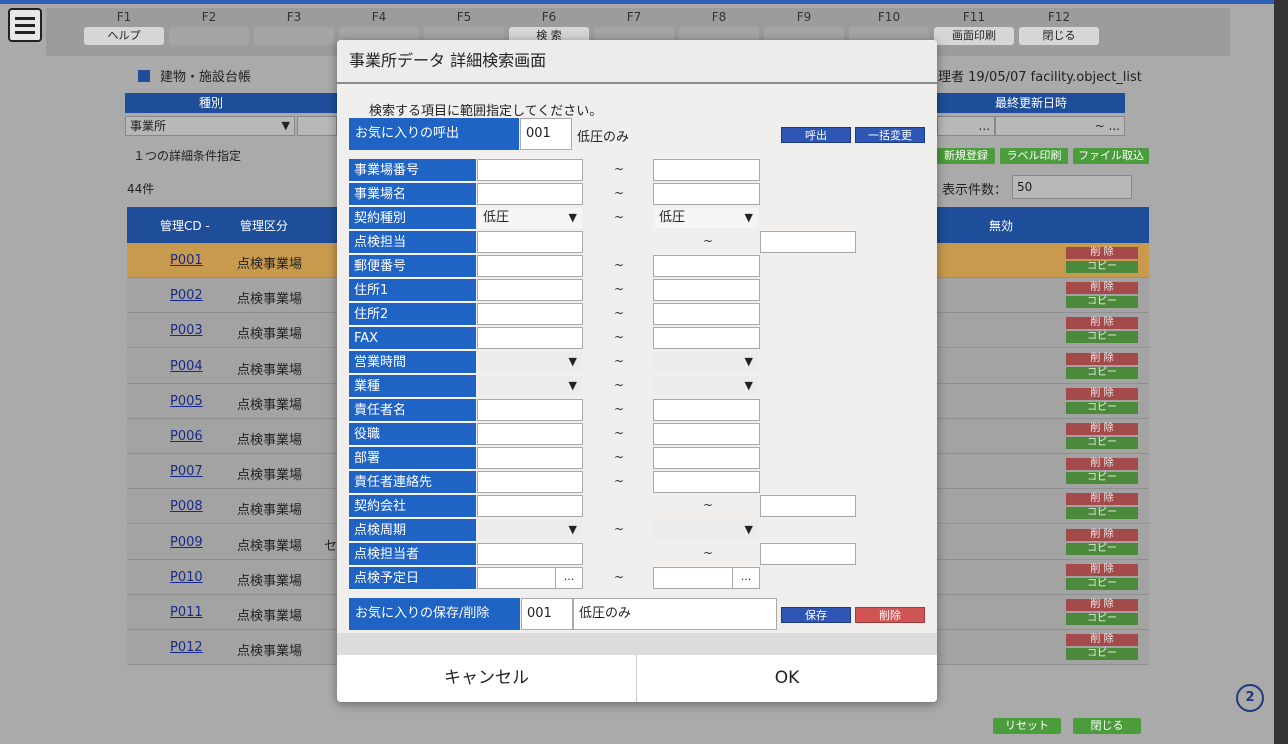  Describe the element at coordinates (816, 615) in the screenshot. I see `save-button: 保存` at that location.